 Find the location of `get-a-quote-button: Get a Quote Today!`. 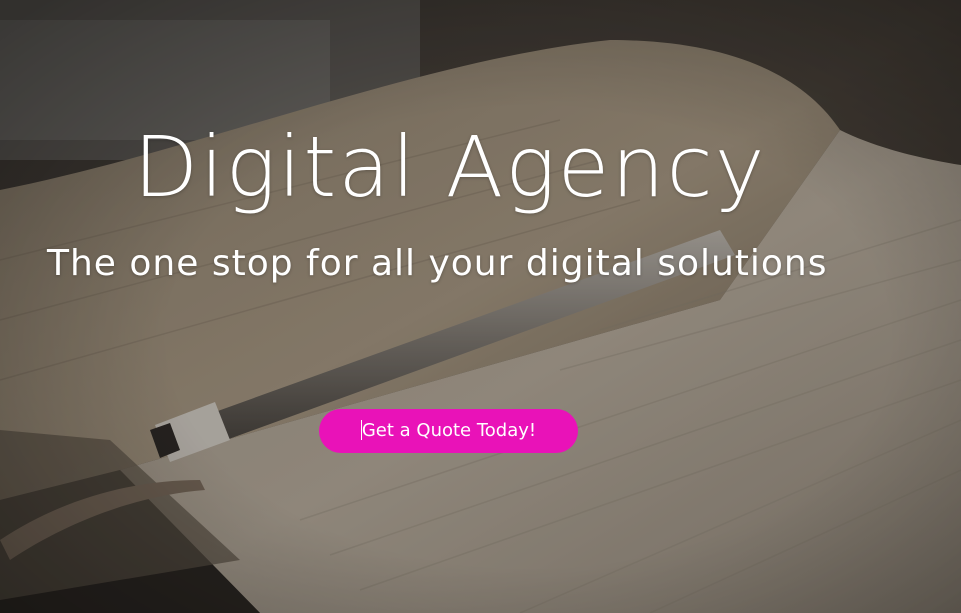

get-a-quote-button: Get a Quote Today! is located at coordinates (448, 431).